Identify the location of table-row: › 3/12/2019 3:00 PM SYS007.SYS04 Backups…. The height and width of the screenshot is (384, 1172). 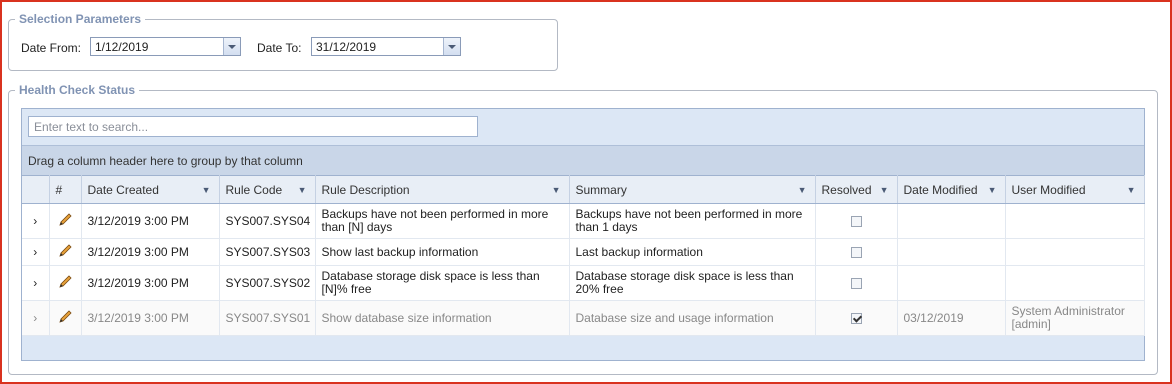
(583, 221).